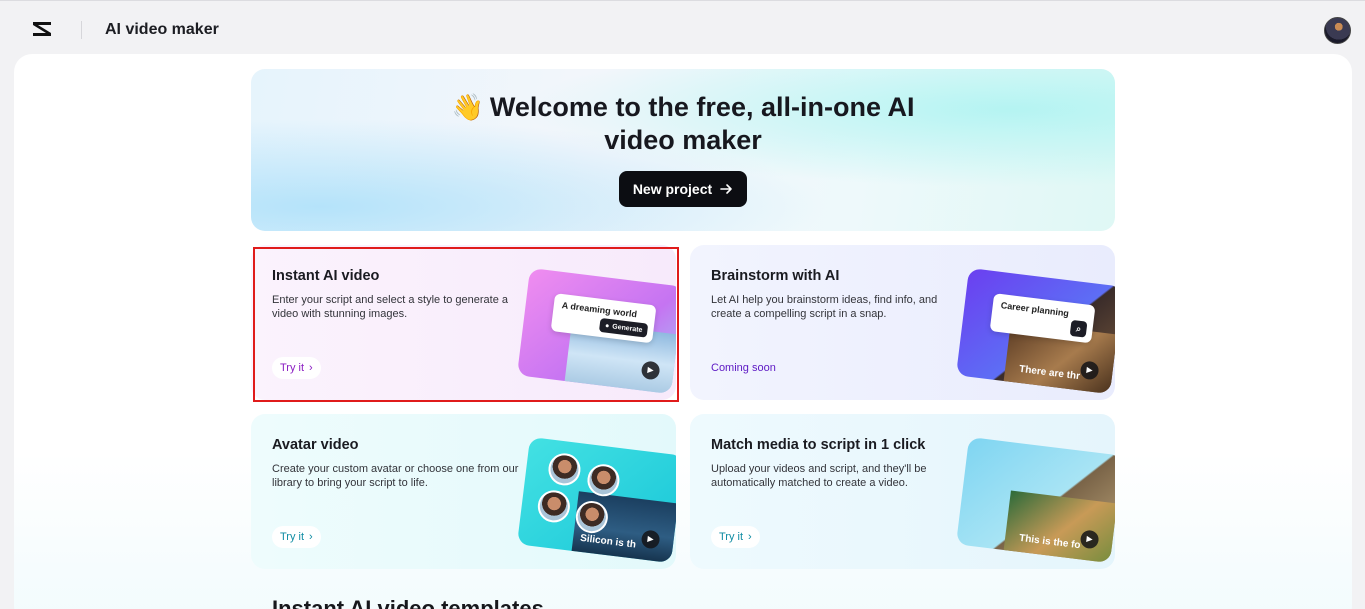  Describe the element at coordinates (599, 310) in the screenshot. I see `prompt-chip-text: A dreaming world` at that location.